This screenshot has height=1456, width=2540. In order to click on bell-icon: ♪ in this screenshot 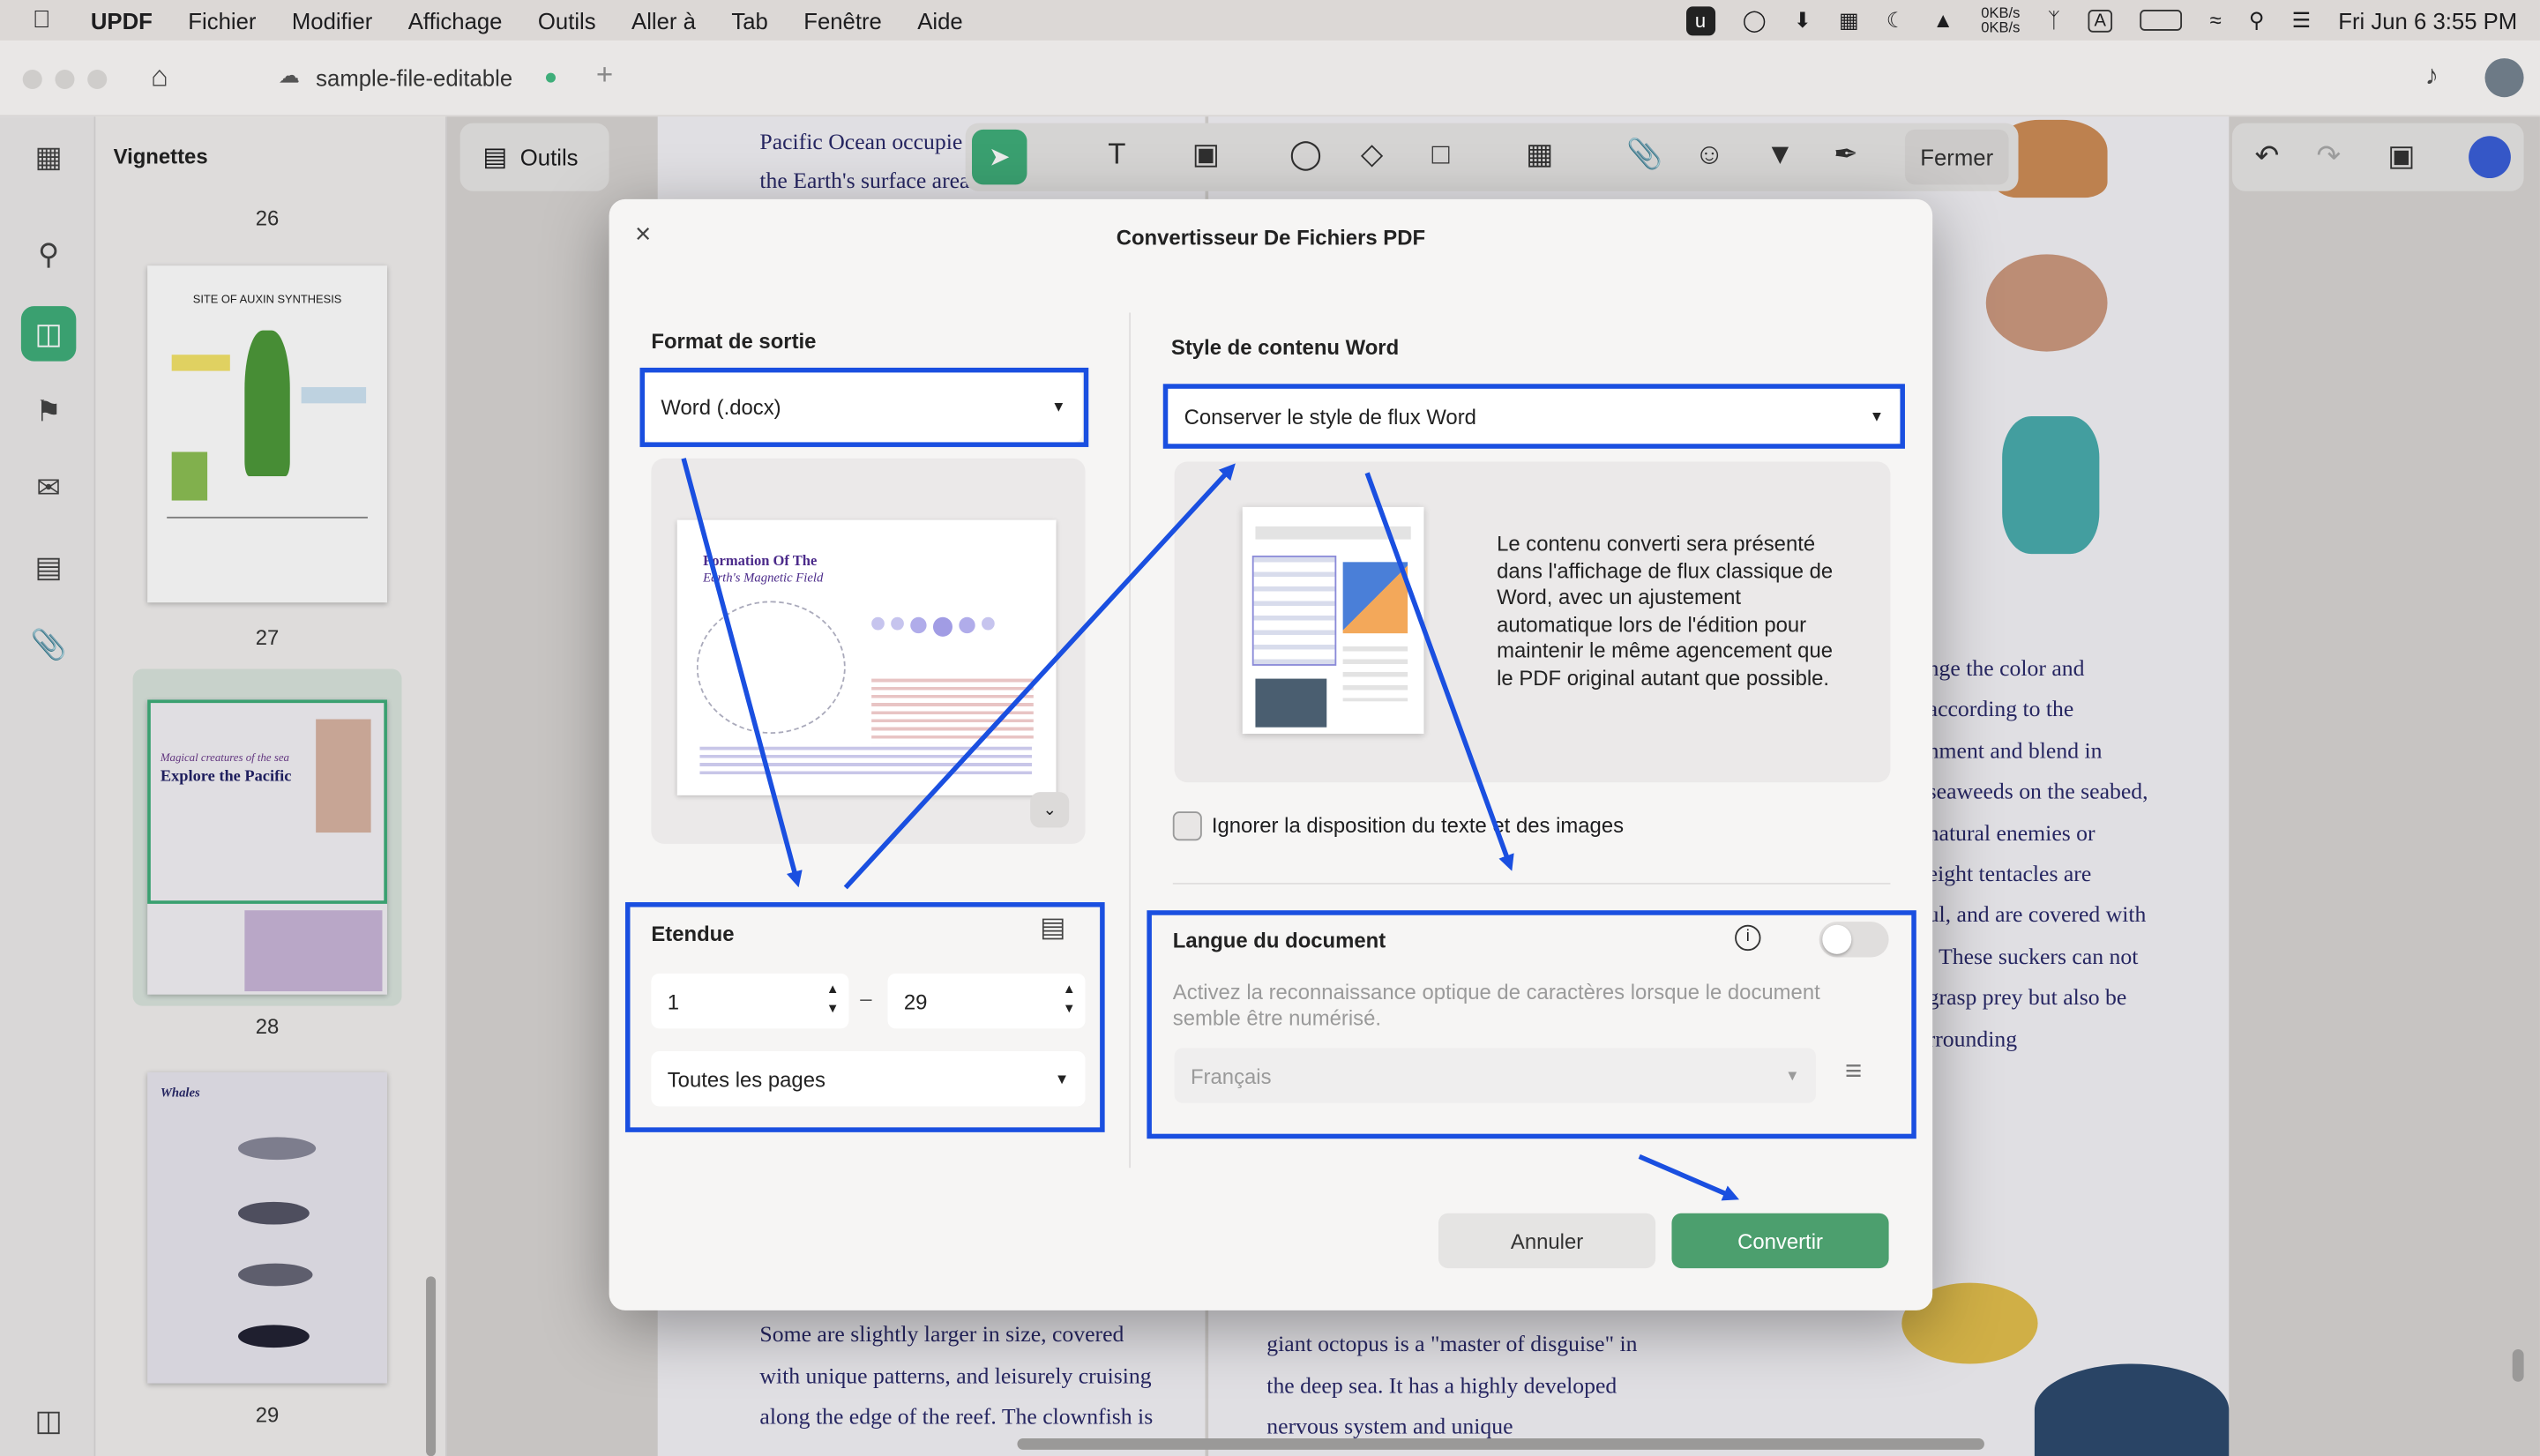, I will do `click(2432, 76)`.